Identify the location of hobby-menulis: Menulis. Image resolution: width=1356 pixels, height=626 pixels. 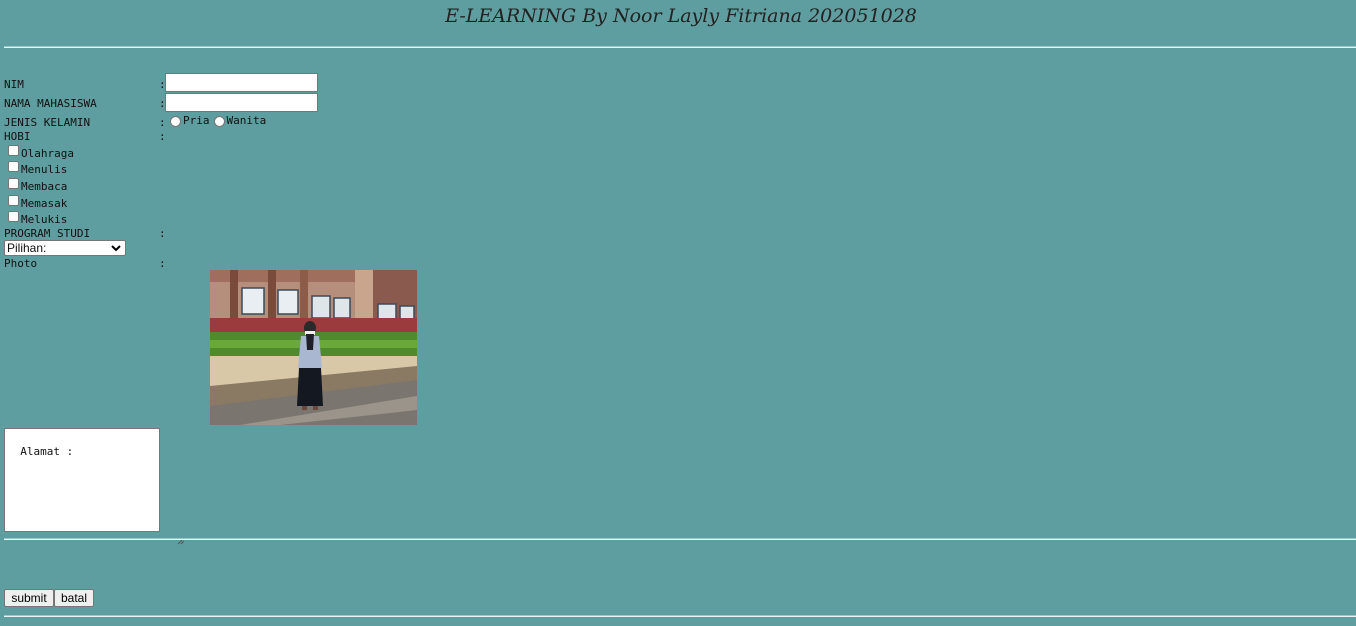
(38, 168).